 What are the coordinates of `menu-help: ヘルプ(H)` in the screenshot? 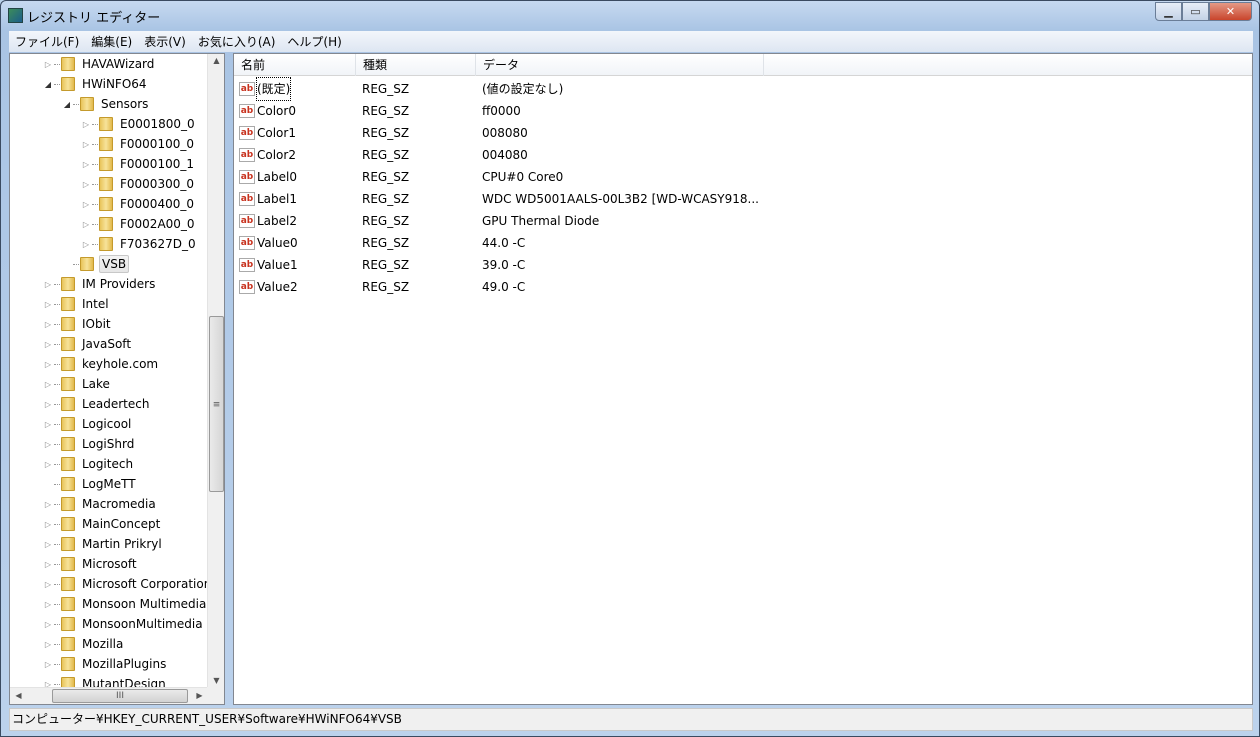 It's located at (314, 41).